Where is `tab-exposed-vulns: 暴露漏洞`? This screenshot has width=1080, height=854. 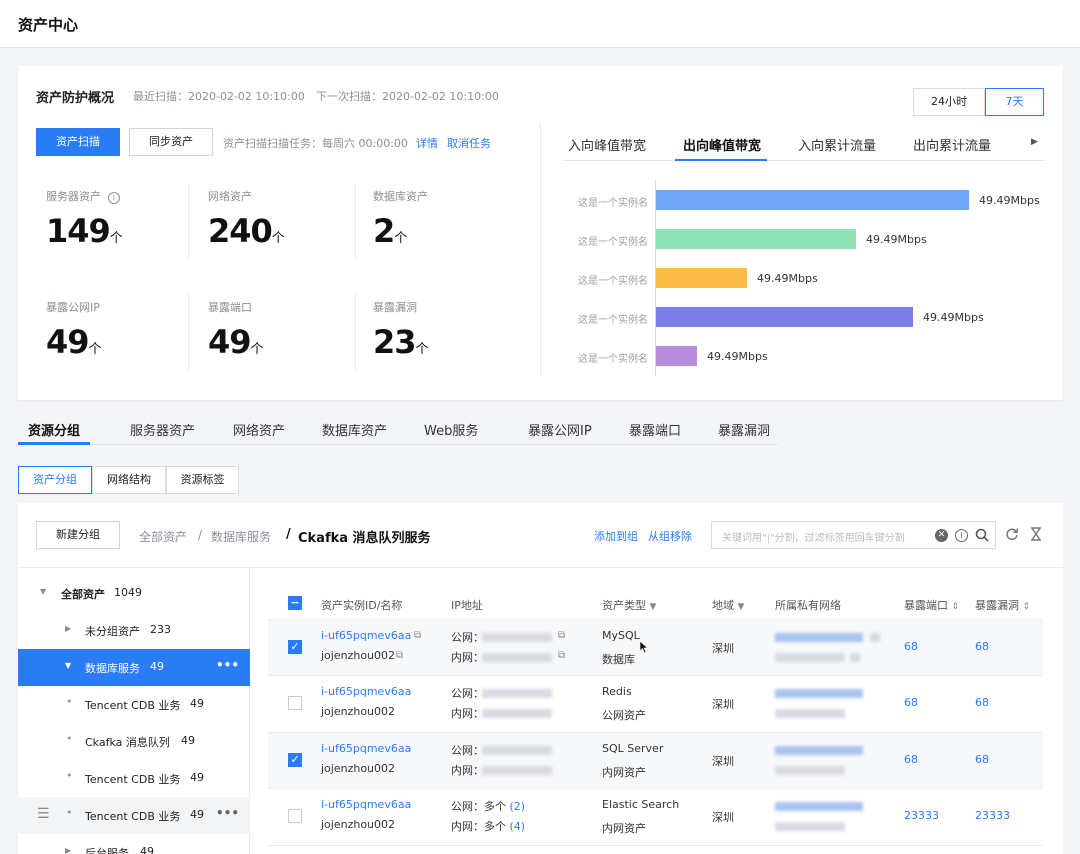
tab-exposed-vulns: 暴露漏洞 is located at coordinates (744, 429).